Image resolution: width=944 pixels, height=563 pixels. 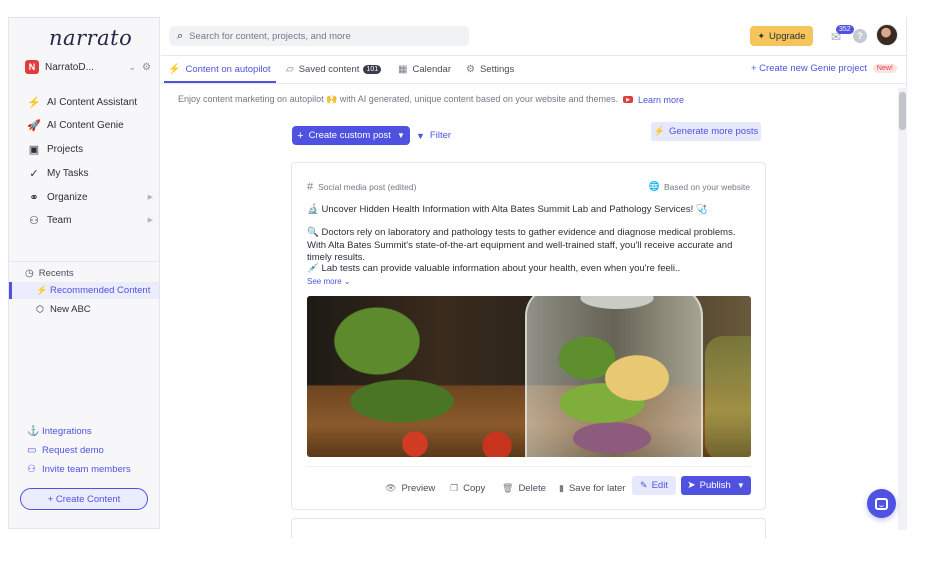 What do you see at coordinates (902, 111) in the screenshot?
I see `scrollbar-thumb` at bounding box center [902, 111].